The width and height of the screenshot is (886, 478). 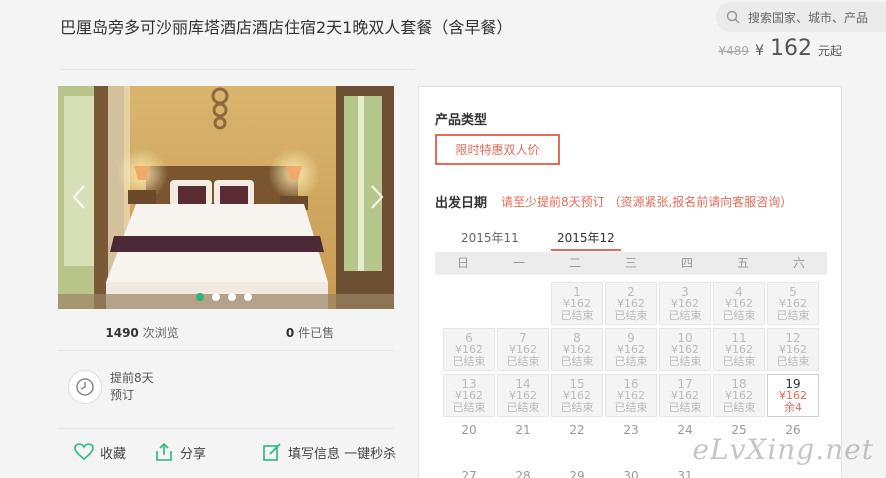 What do you see at coordinates (164, 451) in the screenshot?
I see `share-icon` at bounding box center [164, 451].